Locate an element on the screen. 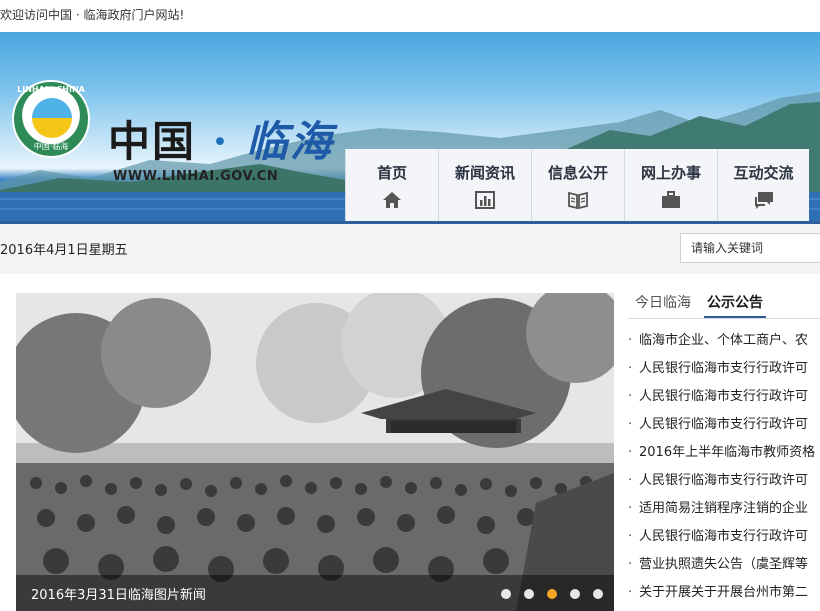 Image resolution: width=820 pixels, height=611 pixels. nav-item-interaction: 互动交流 is located at coordinates (763, 185).